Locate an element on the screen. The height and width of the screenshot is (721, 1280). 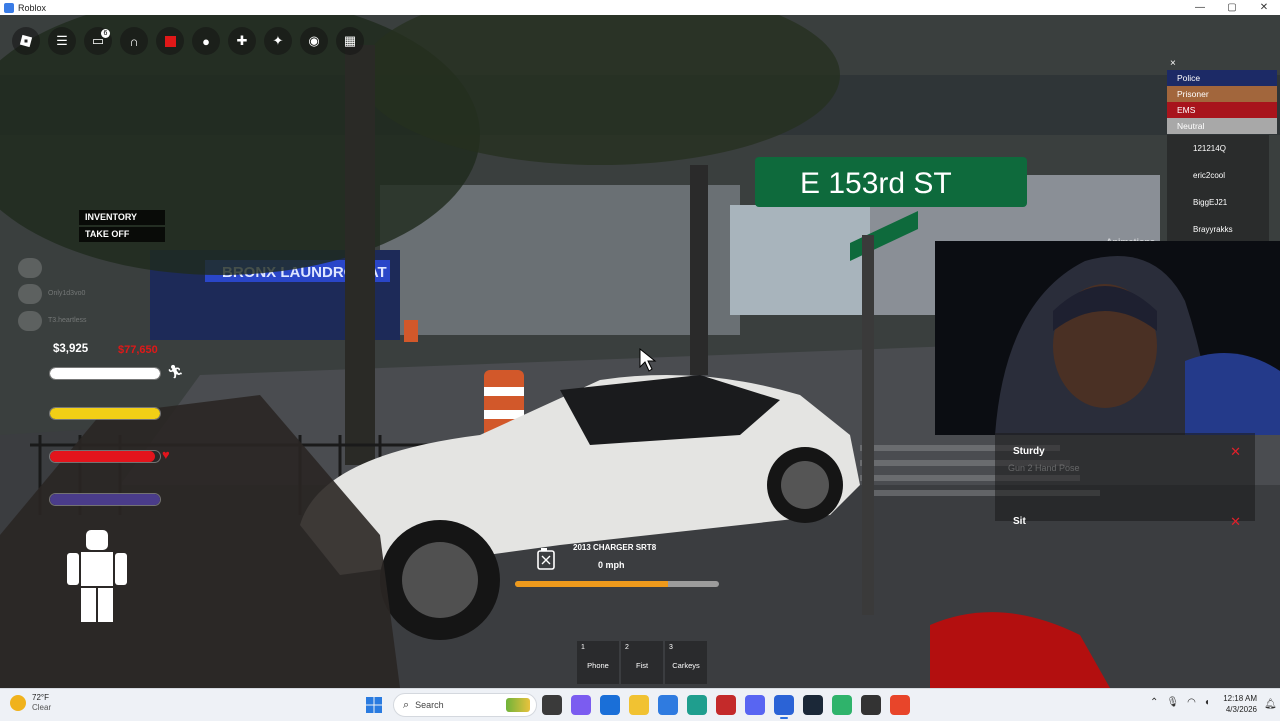
taskbar-search: ⌕ Search is located at coordinates (465, 705).